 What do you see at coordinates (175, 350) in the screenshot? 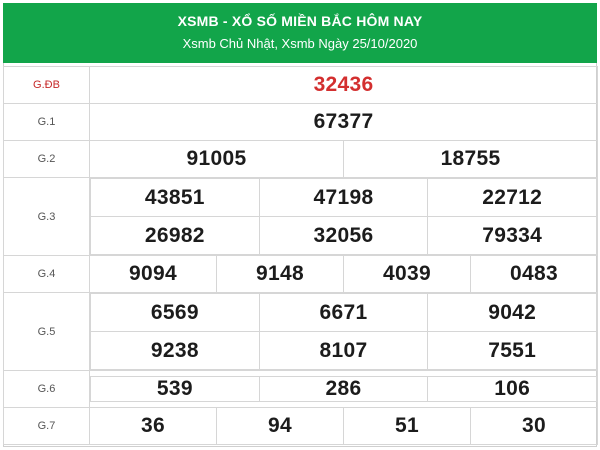
I see `prize-number-g5: 9238` at bounding box center [175, 350].